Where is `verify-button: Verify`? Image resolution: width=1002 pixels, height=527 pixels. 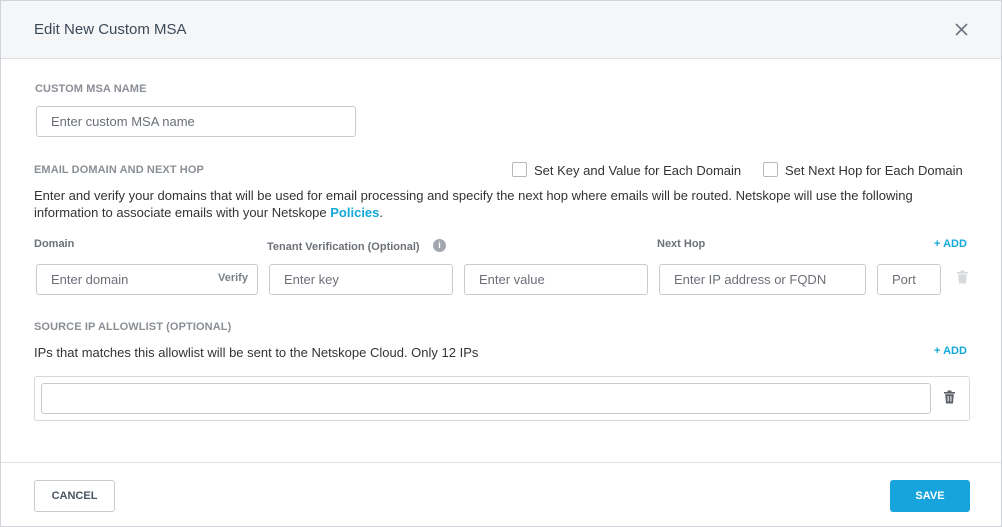 verify-button: Verify is located at coordinates (233, 278).